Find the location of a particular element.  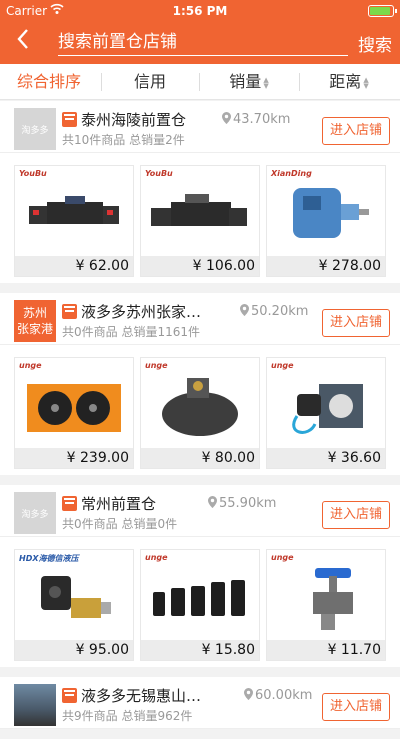

store-distance: 55.90km is located at coordinates (242, 503).